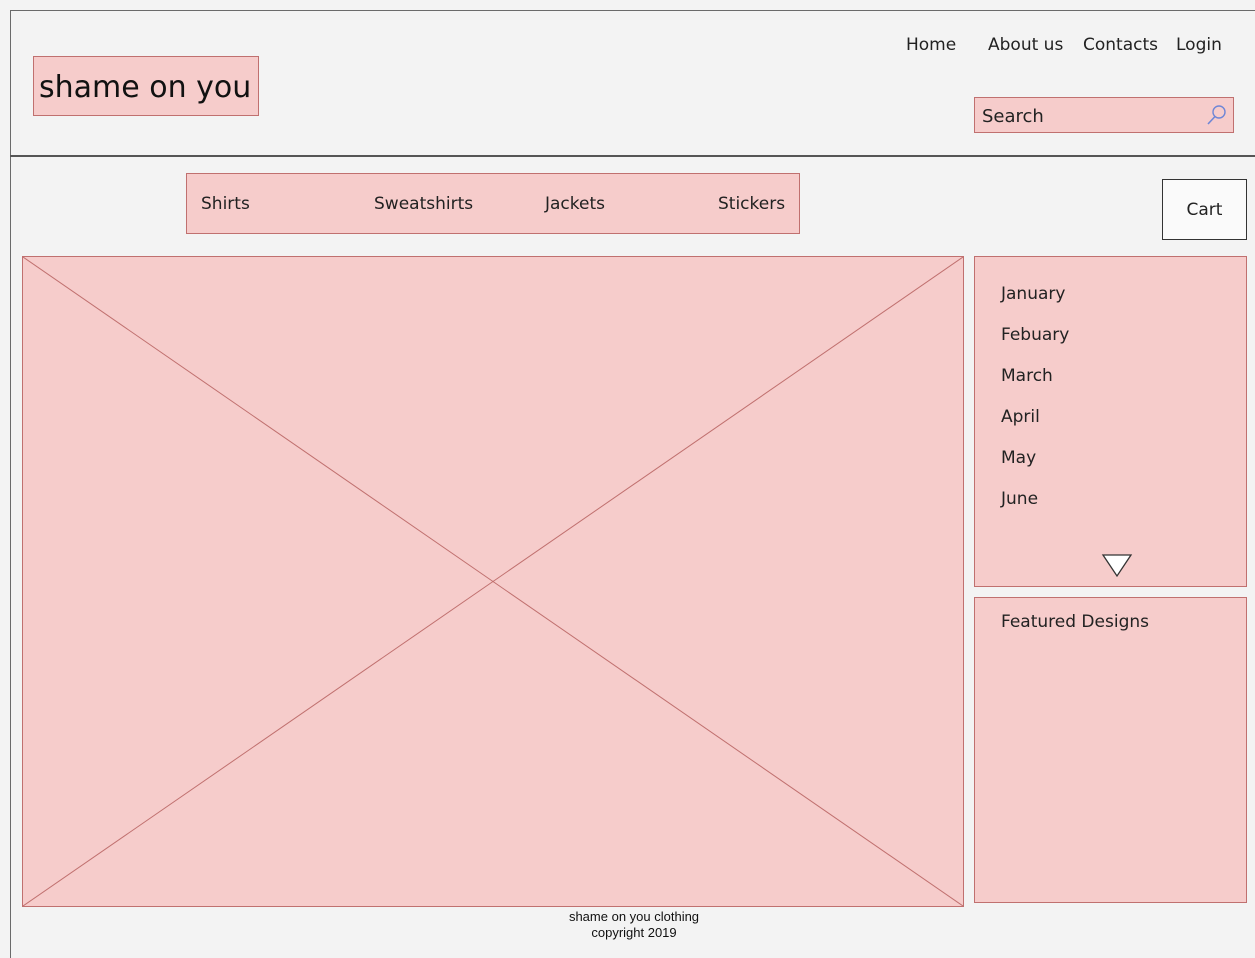  What do you see at coordinates (1033, 294) in the screenshot?
I see `month-item: January` at bounding box center [1033, 294].